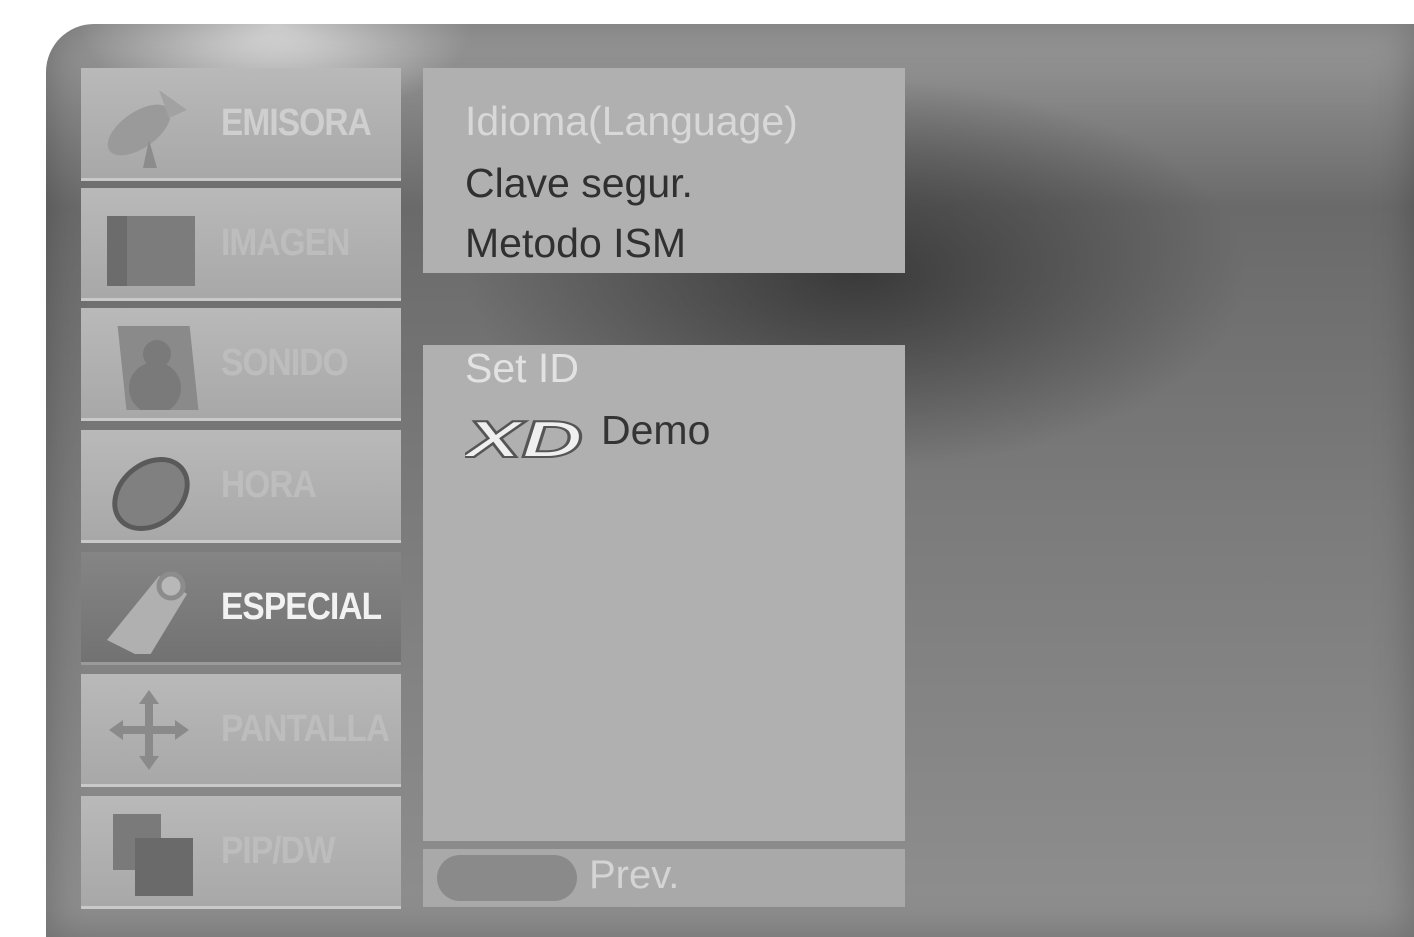 Image resolution: width=1414 pixels, height=937 pixels. Describe the element at coordinates (285, 242) in the screenshot. I see `menu-item-label: IMAGEN` at that location.